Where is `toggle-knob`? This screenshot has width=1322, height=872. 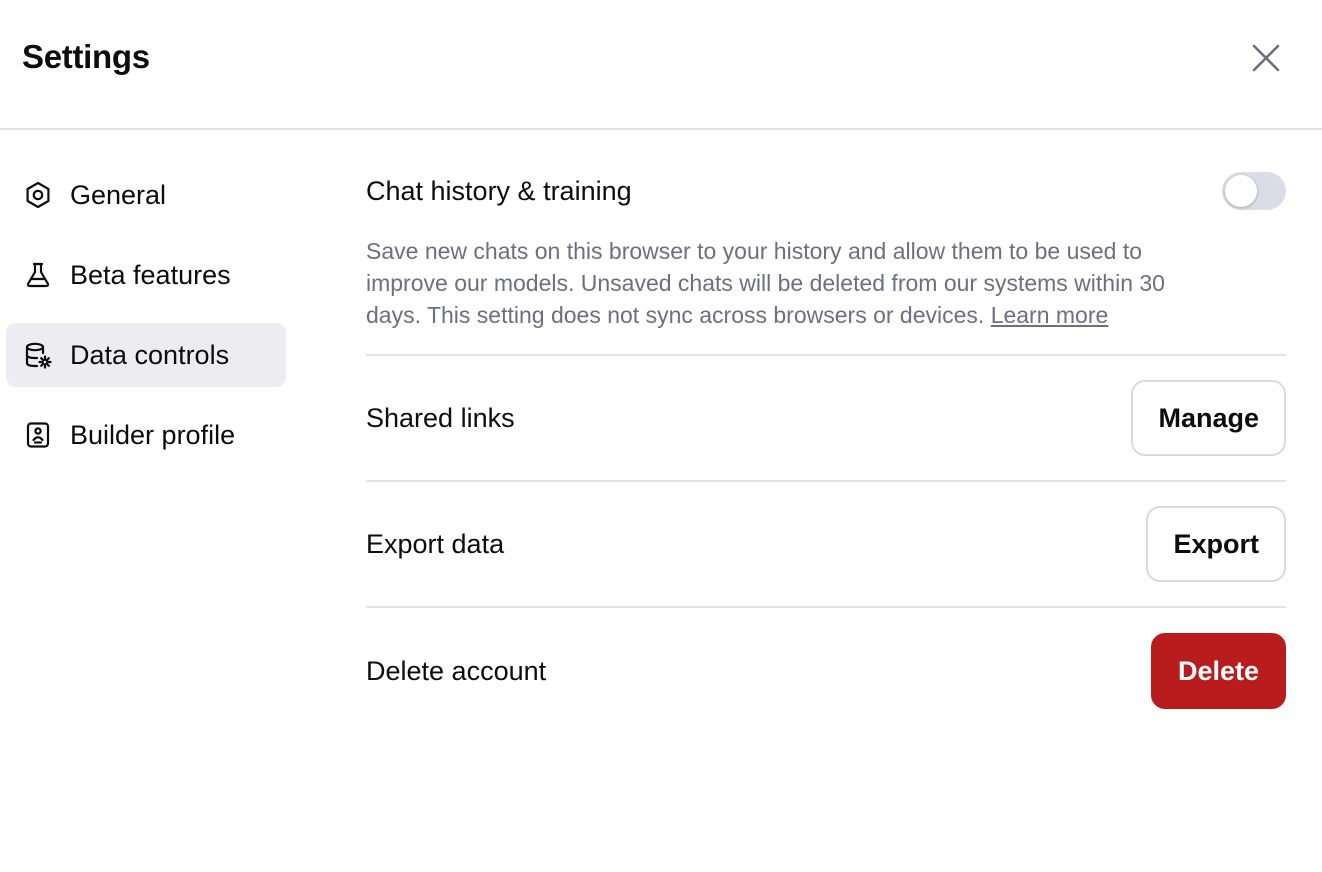 toggle-knob is located at coordinates (1241, 191).